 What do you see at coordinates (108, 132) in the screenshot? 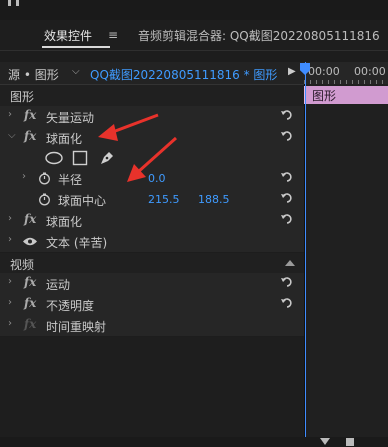
I see `annotation-arrow-1-head` at bounding box center [108, 132].